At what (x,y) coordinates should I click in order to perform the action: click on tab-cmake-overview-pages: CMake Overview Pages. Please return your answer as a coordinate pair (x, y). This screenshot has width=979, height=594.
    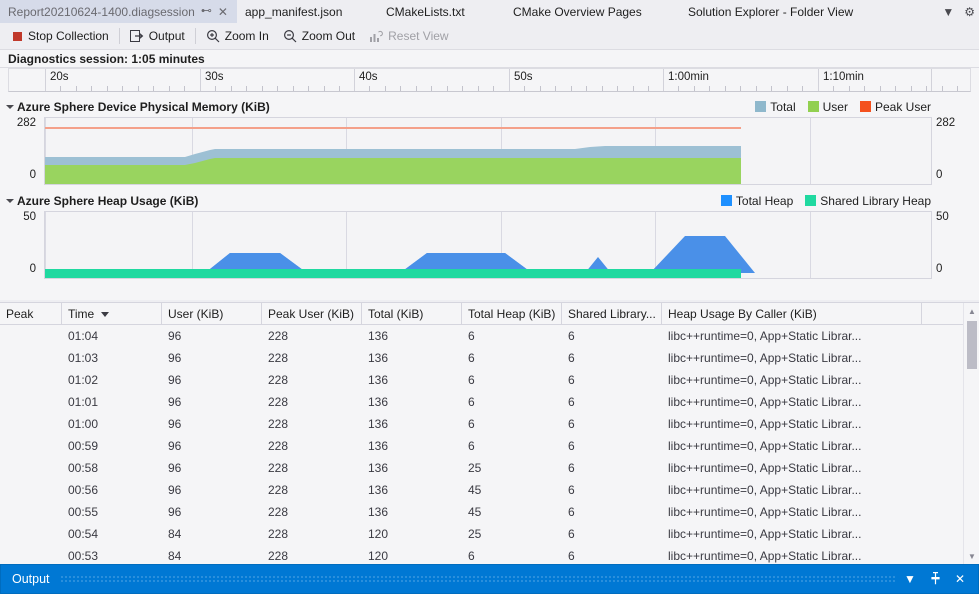
    Looking at the image, I should click on (577, 11).